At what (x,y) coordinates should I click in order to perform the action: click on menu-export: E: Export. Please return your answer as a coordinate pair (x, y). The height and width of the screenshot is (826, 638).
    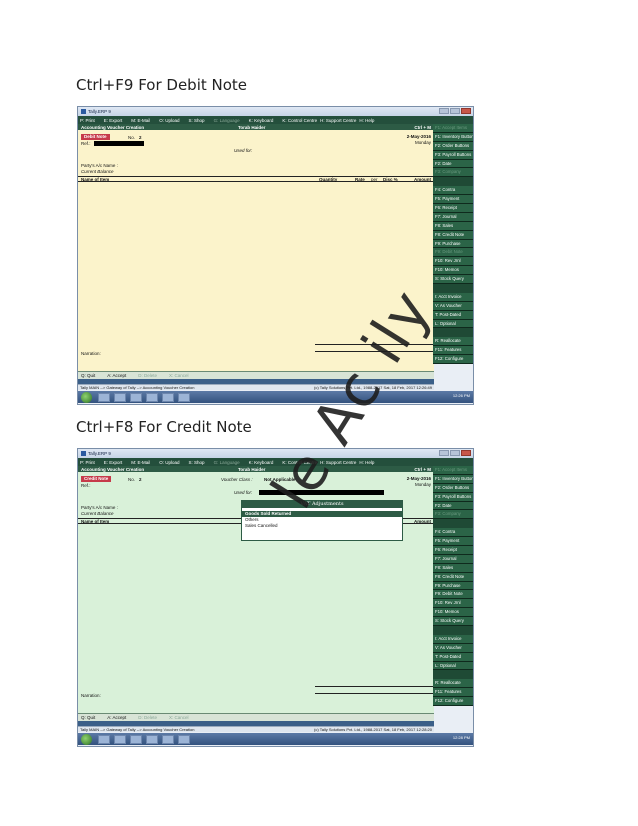
    Looking at the image, I should click on (113, 120).